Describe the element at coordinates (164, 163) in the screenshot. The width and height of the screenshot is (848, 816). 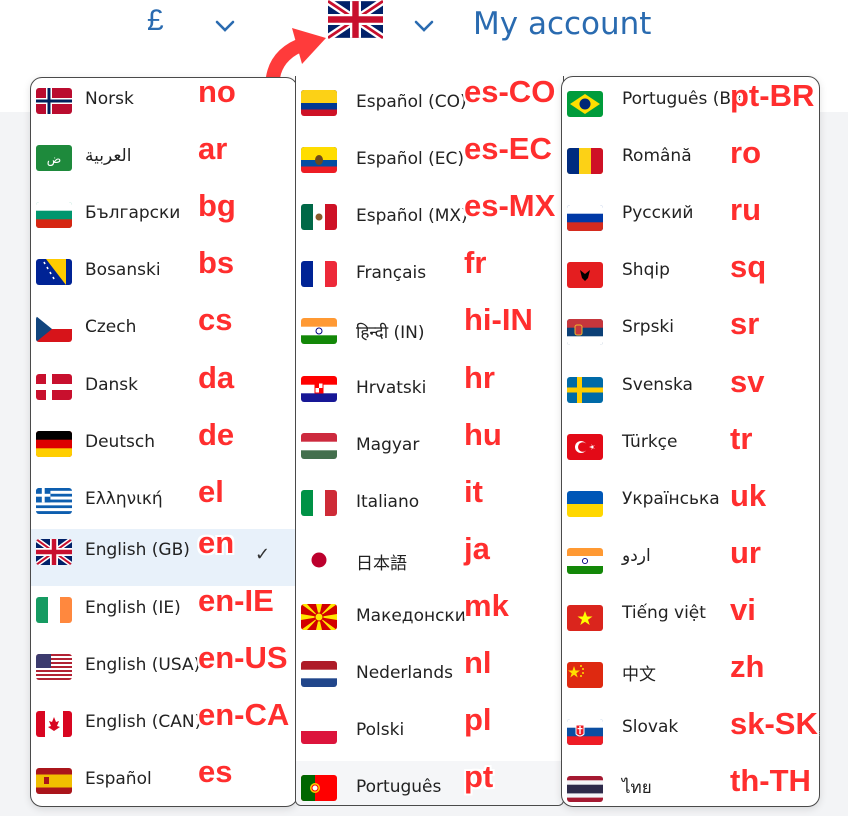
I see `language-item-ar: ض العربية` at that location.